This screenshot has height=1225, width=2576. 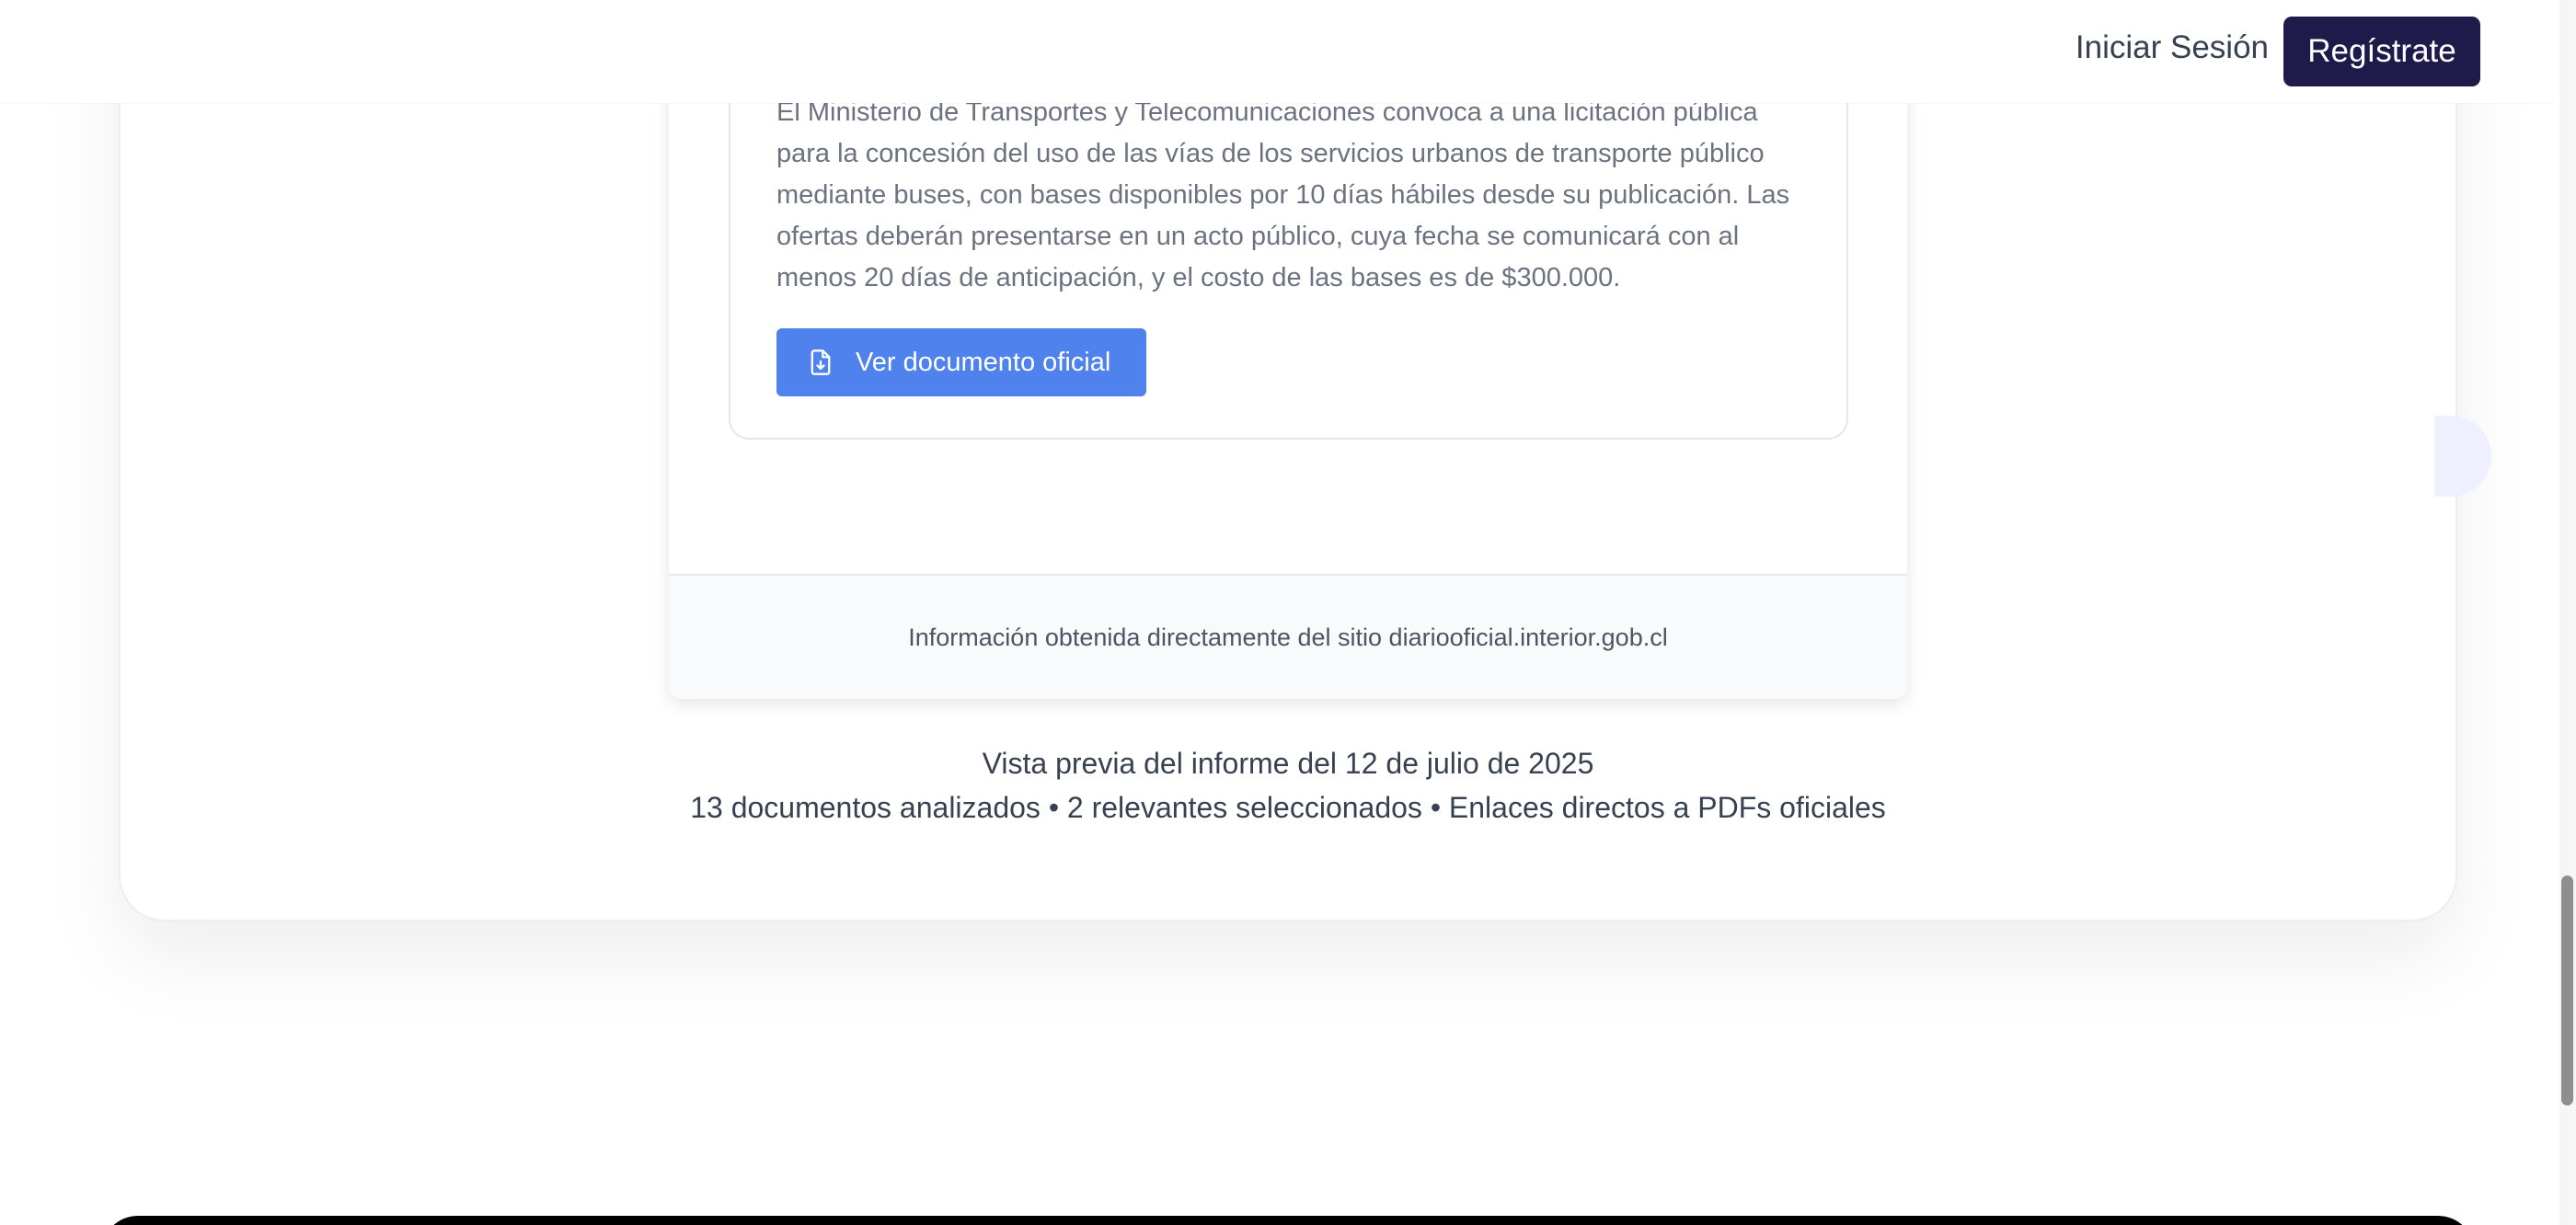 What do you see at coordinates (1288, 51) in the screenshot?
I see `site-header: Iniciar Sesión Regístrate` at bounding box center [1288, 51].